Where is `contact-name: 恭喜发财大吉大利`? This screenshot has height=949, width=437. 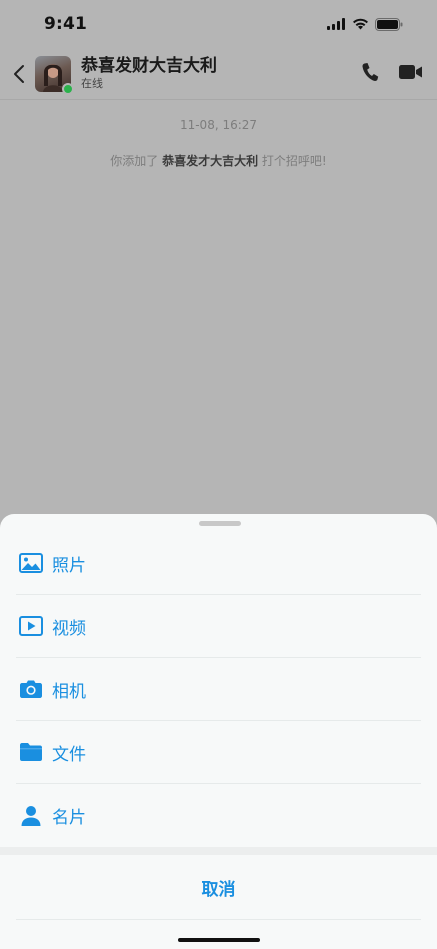 contact-name: 恭喜发财大吉大利 is located at coordinates (149, 66).